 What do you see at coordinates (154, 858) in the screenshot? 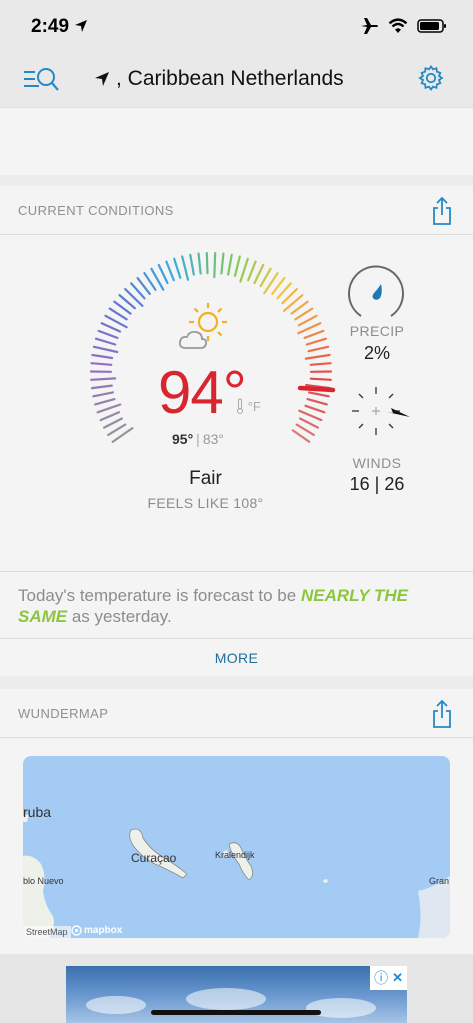
I see `map-label-curacao: Curaçao` at bounding box center [154, 858].